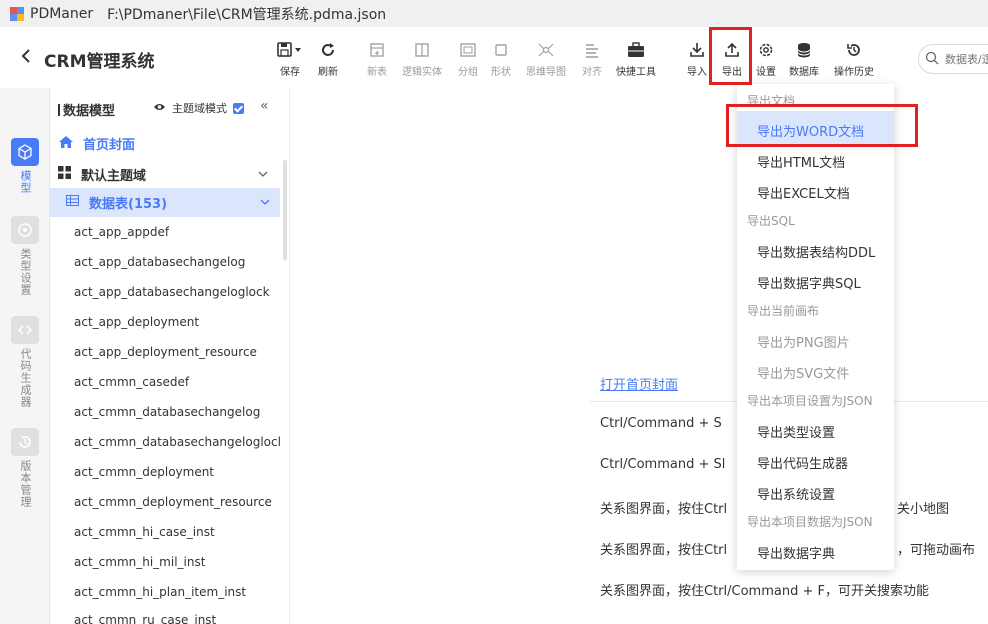  I want to click on shortcut-hint-tail: ，可拖动画布, so click(936, 550).